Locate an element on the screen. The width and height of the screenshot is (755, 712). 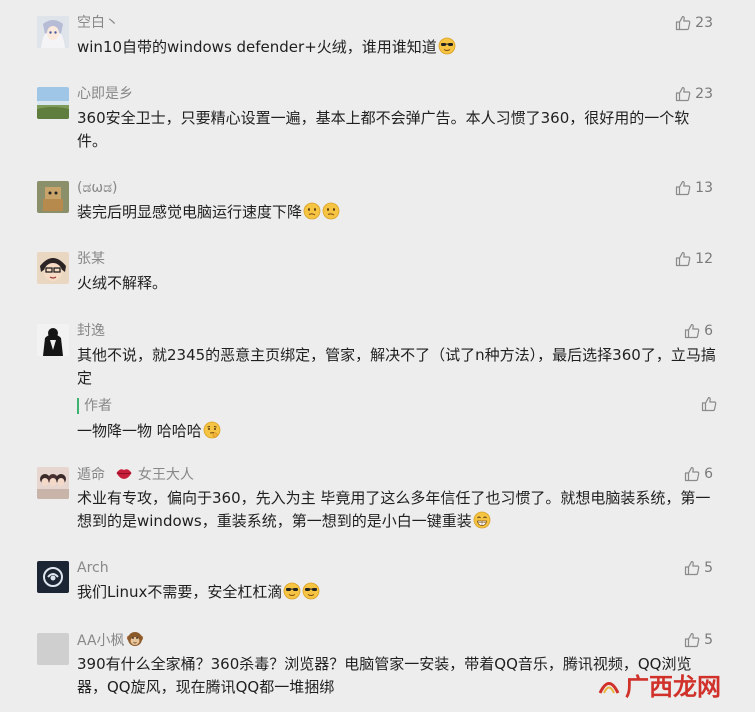
watermark-logo-icon is located at coordinates (609, 687).